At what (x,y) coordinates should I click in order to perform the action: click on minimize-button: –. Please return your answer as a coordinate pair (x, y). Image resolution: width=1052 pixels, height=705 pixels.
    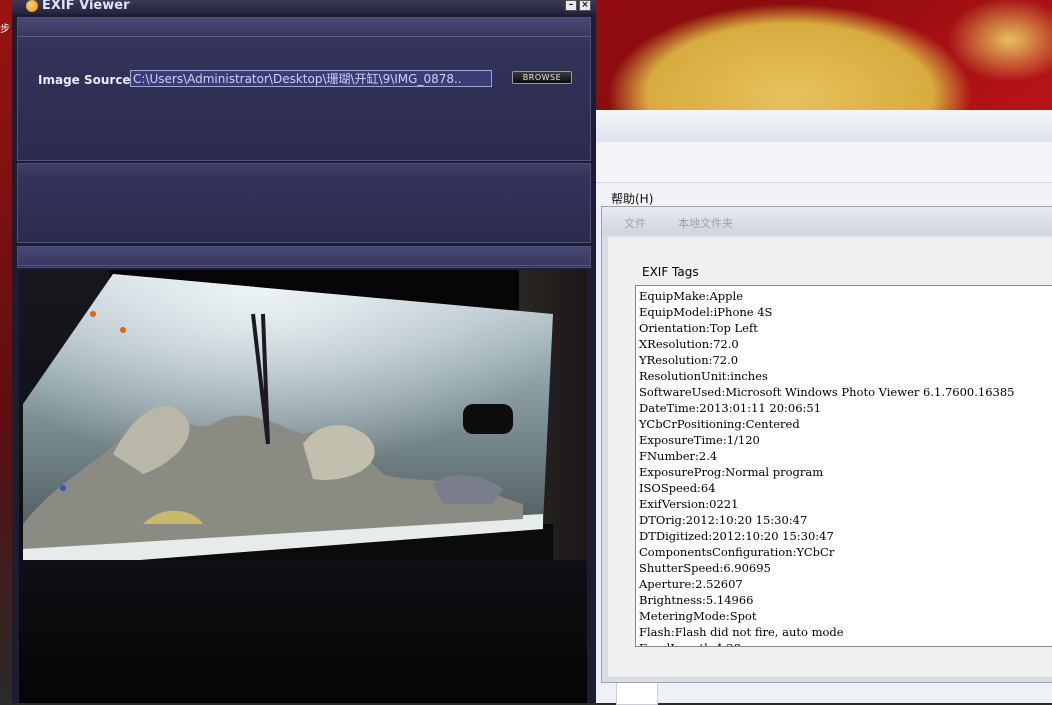
    Looking at the image, I should click on (571, 5).